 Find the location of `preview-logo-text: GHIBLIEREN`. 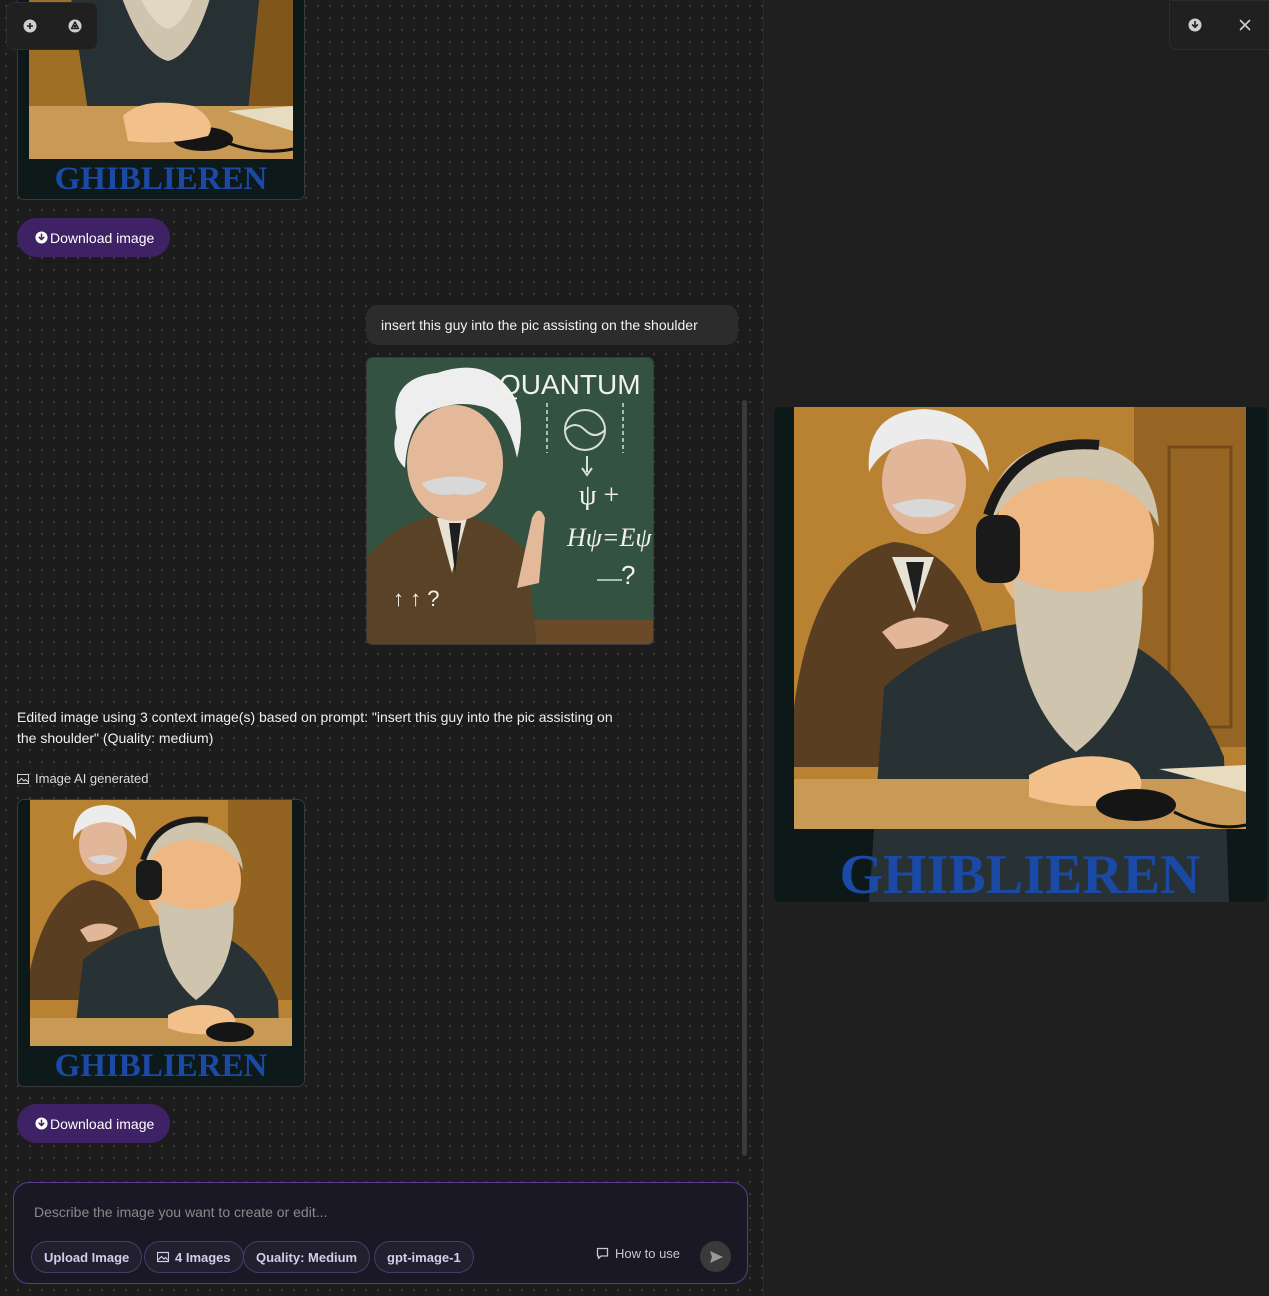

preview-logo-text: GHIBLIEREN is located at coordinates (1020, 873).